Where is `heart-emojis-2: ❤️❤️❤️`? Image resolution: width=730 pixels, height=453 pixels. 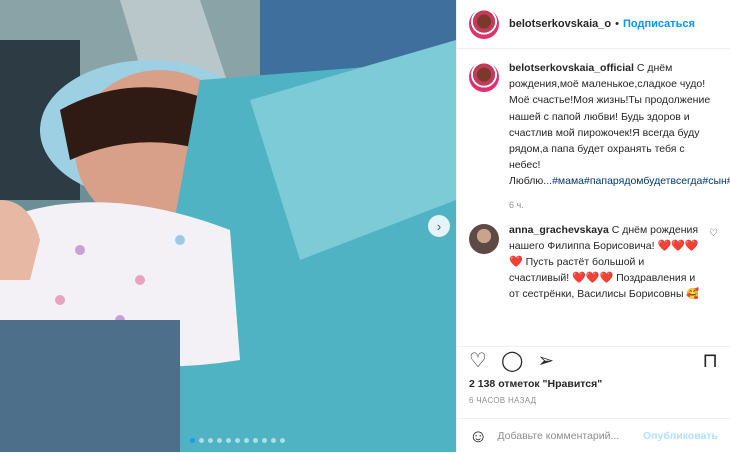
heart-emojis-2: ❤️❤️❤️ is located at coordinates (593, 278).